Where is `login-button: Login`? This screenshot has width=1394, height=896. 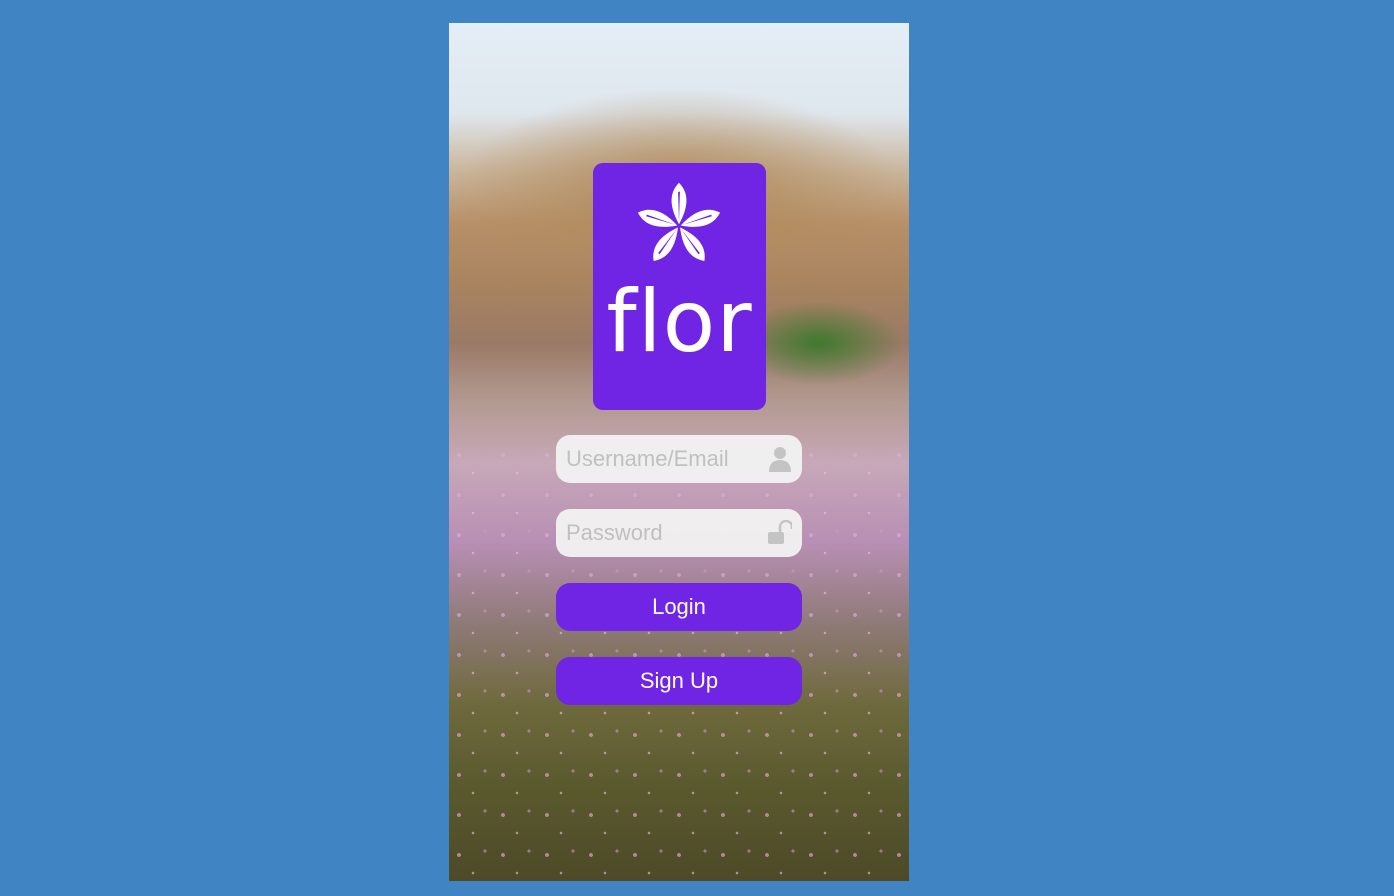
login-button: Login is located at coordinates (679, 607).